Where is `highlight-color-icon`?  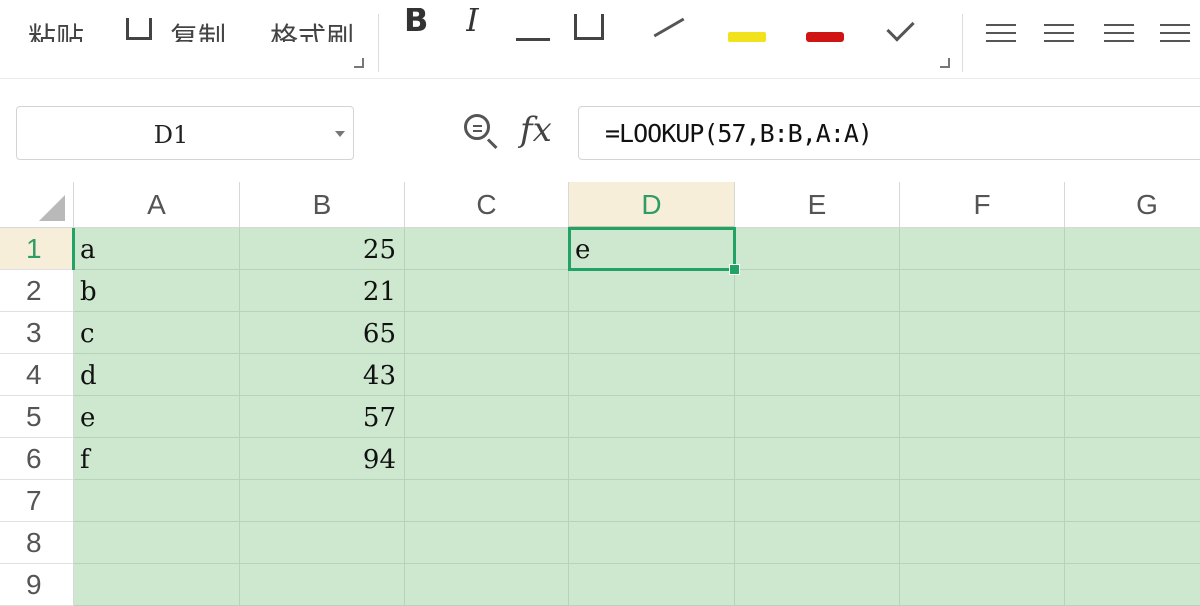
highlight-color-icon is located at coordinates (748, 25).